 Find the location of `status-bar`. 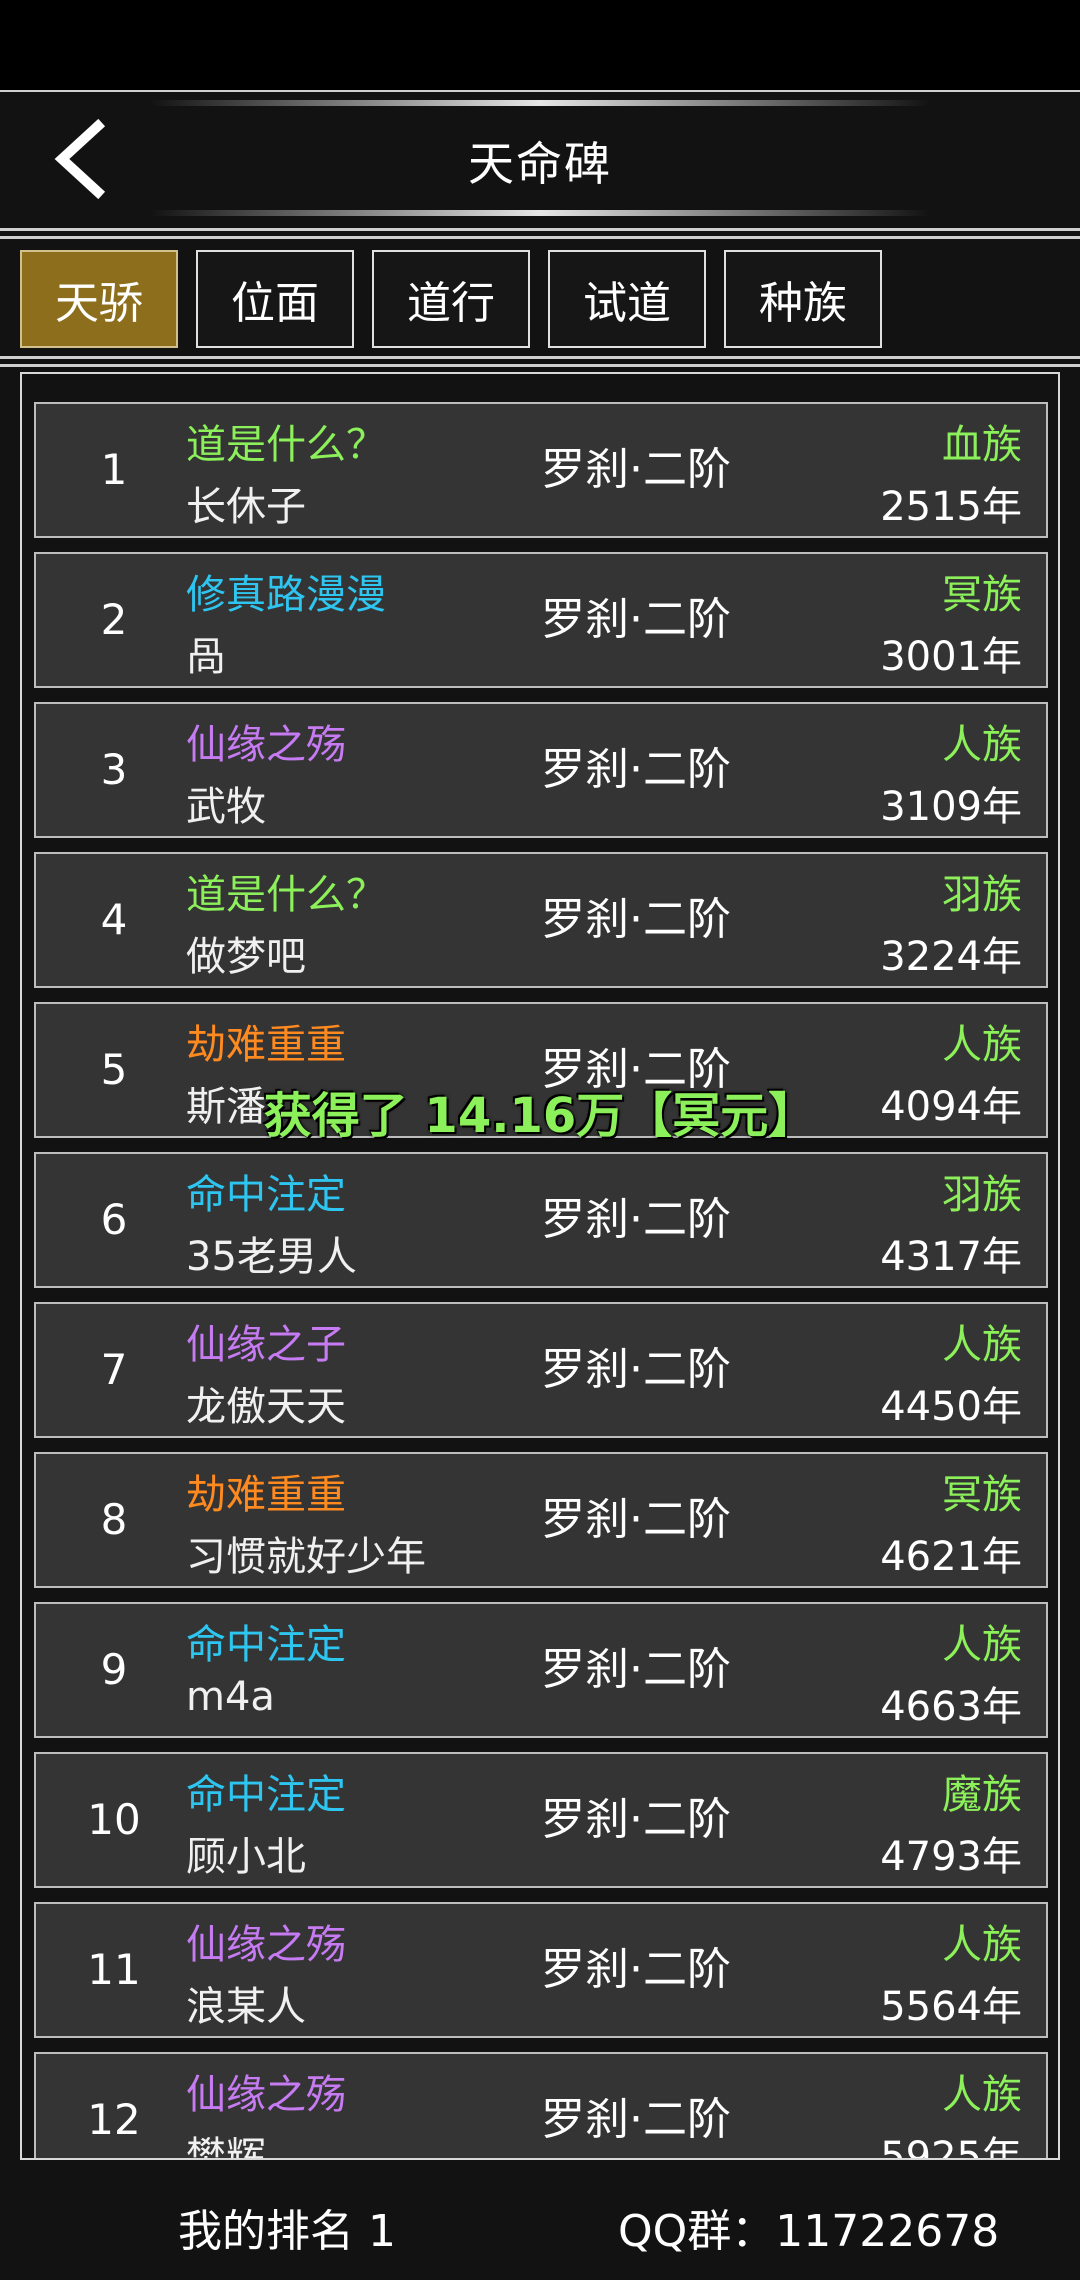

status-bar is located at coordinates (540, 45).